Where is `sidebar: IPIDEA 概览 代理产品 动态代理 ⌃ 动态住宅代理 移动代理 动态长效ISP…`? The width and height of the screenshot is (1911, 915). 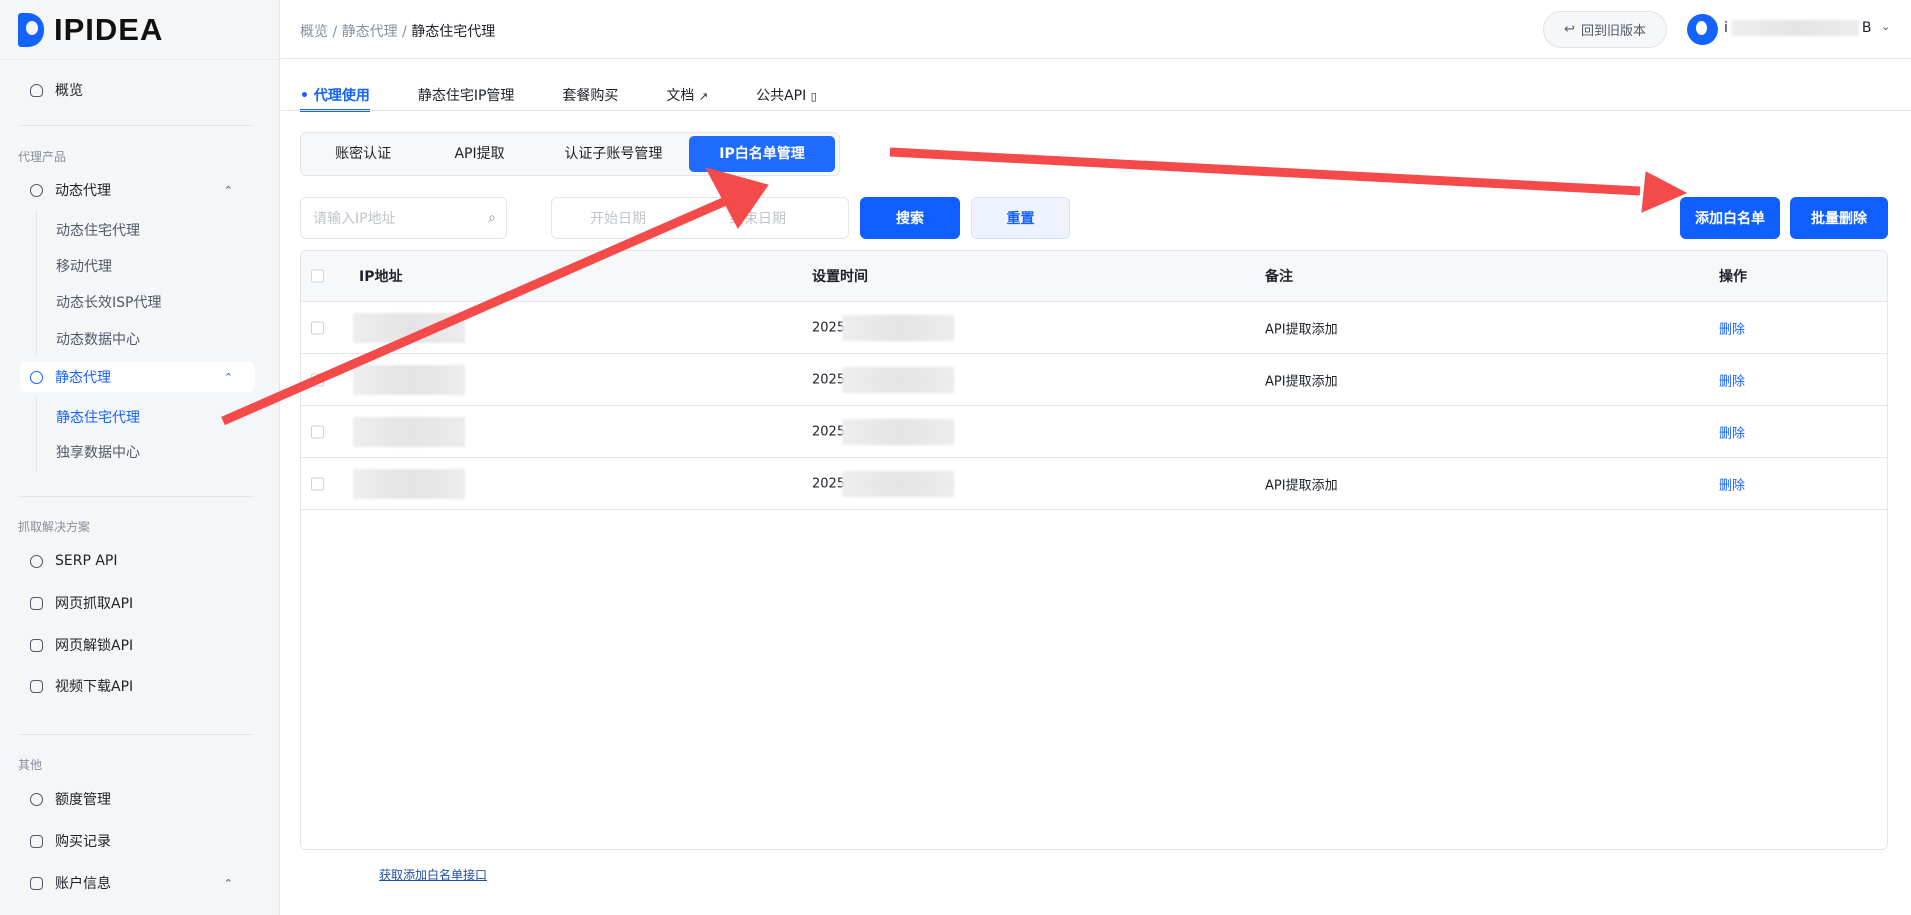
sidebar: IPIDEA 概览 代理产品 动态代理 ⌃ 动态住宅代理 移动代理 动态长效ISP… is located at coordinates (140, 457).